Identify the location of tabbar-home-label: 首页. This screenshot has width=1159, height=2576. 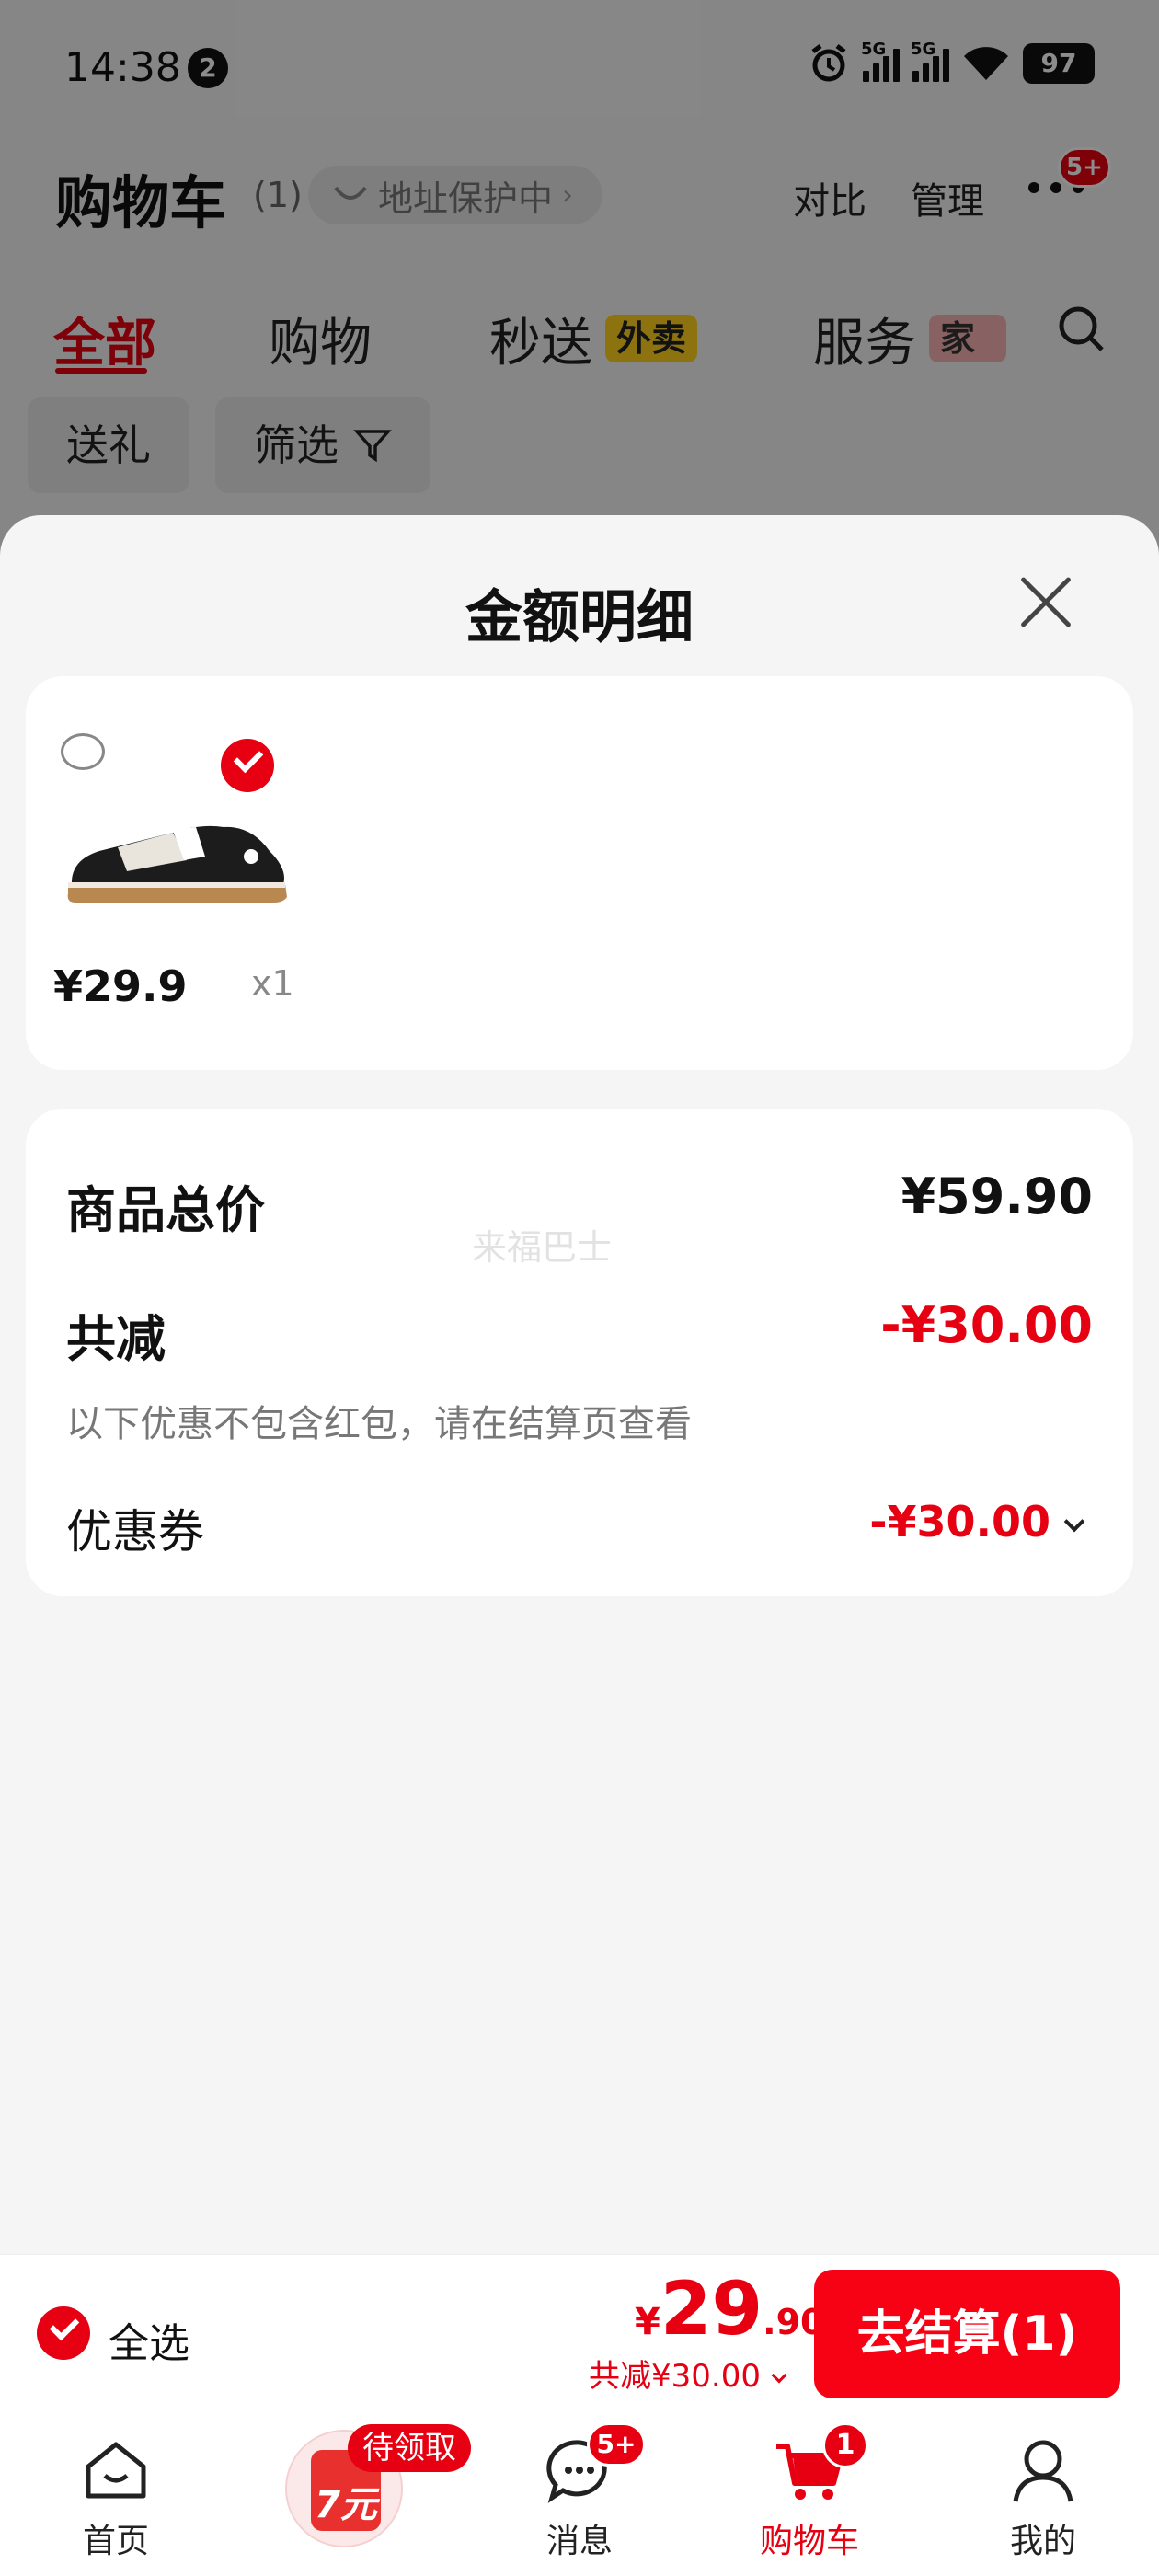
(115, 2541).